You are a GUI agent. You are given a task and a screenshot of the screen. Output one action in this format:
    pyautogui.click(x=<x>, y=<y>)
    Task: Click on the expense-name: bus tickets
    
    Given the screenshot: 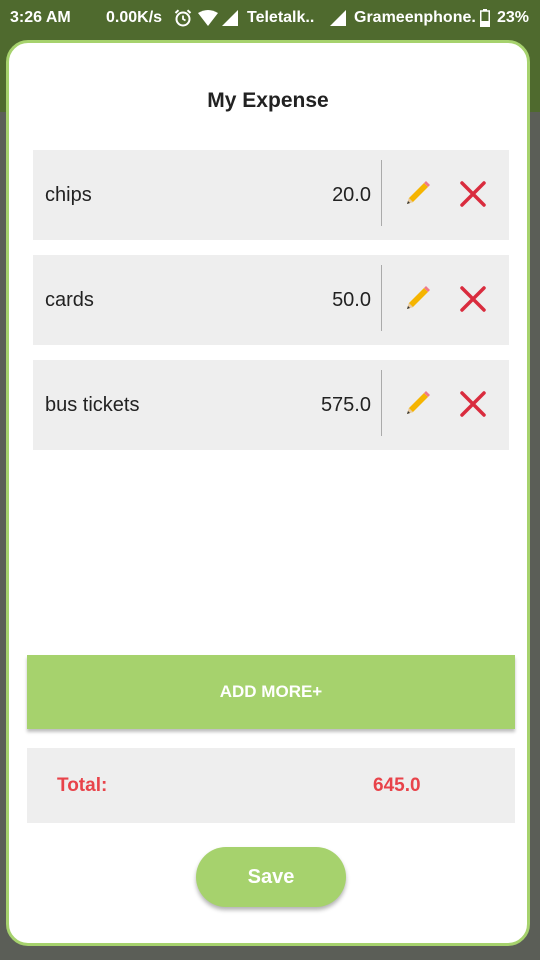 What is the action you would take?
    pyautogui.click(x=92, y=405)
    